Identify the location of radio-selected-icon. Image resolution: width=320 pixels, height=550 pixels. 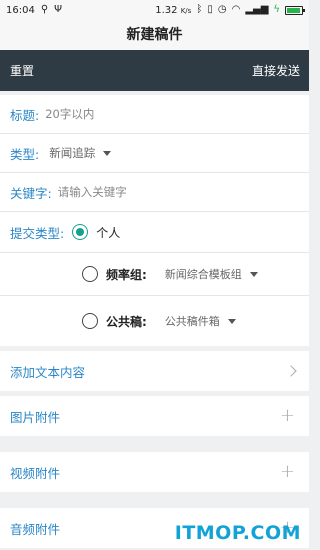
(80, 232).